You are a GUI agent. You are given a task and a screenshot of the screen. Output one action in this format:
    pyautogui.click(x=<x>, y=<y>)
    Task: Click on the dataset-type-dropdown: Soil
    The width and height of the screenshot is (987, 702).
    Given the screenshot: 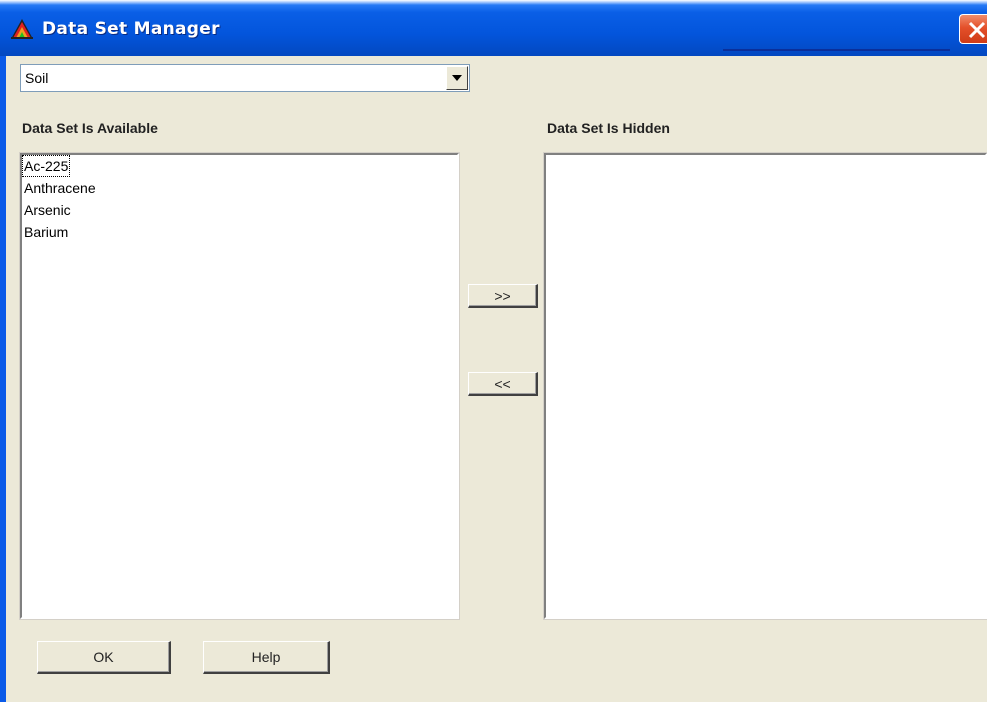 What is the action you would take?
    pyautogui.click(x=245, y=78)
    